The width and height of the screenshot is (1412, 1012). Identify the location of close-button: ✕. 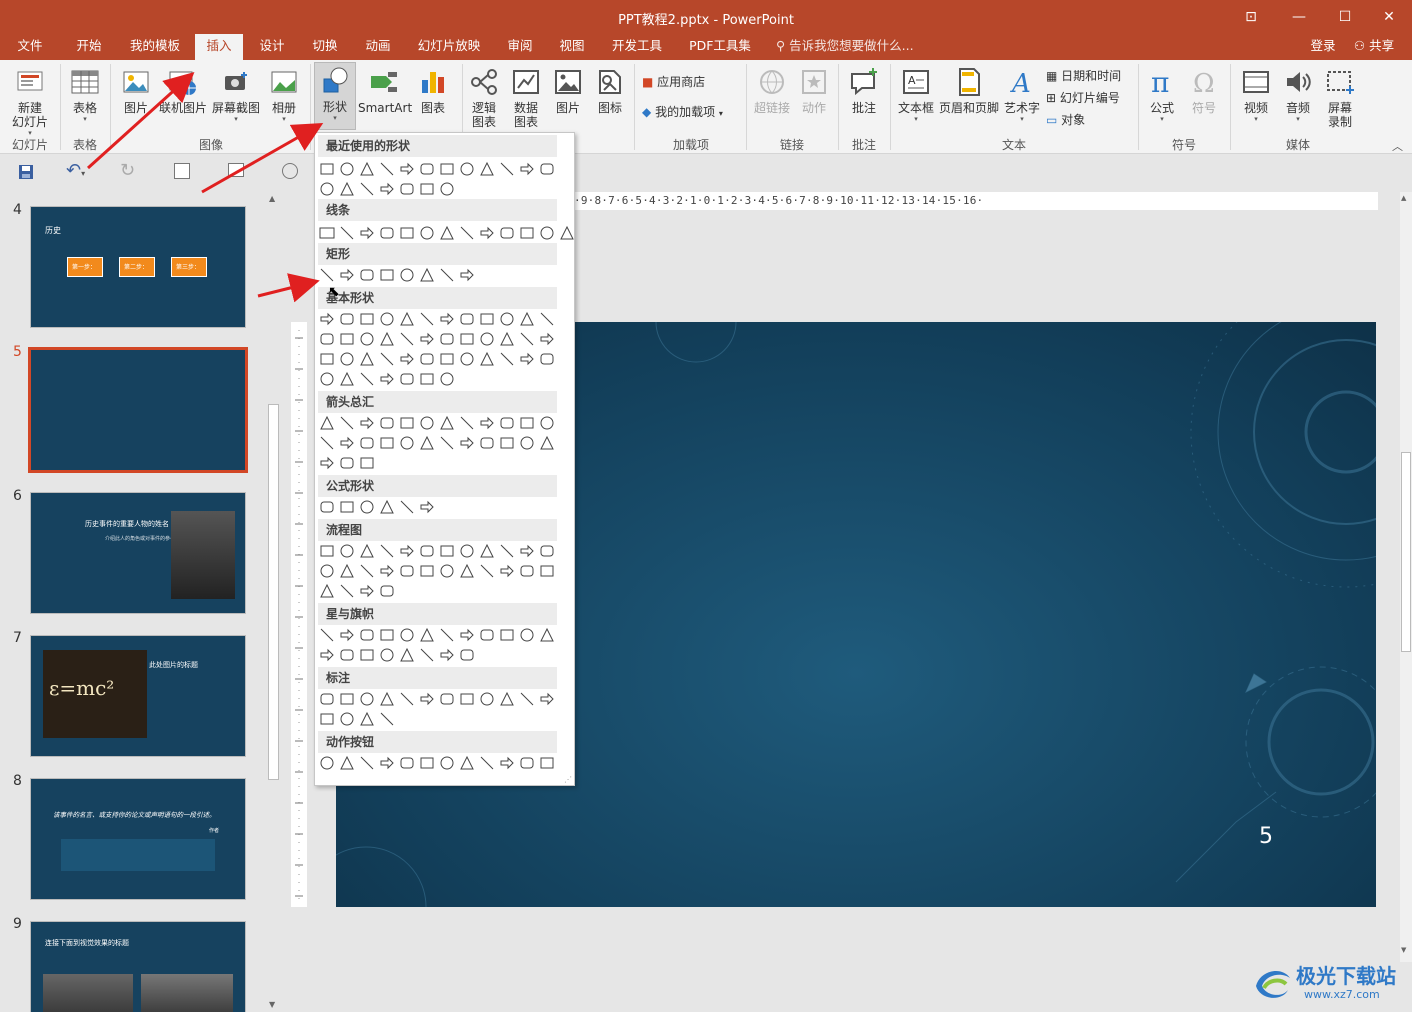
(1389, 17).